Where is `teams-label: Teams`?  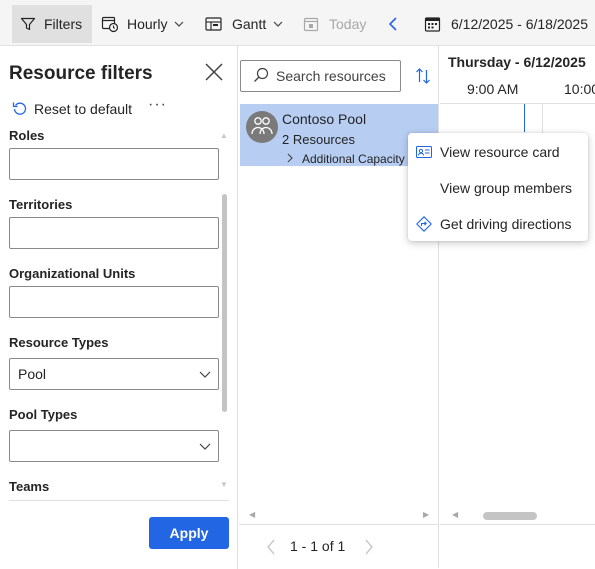
teams-label: Teams is located at coordinates (29, 486).